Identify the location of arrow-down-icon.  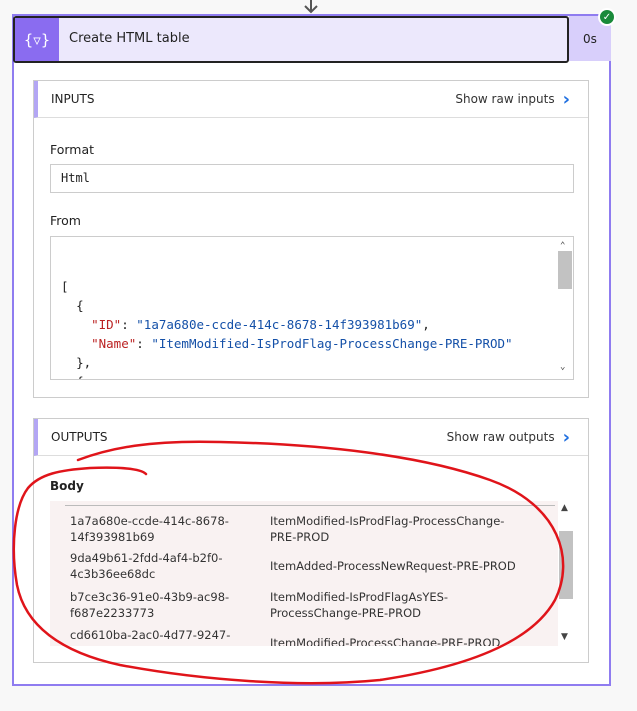
(311, 7).